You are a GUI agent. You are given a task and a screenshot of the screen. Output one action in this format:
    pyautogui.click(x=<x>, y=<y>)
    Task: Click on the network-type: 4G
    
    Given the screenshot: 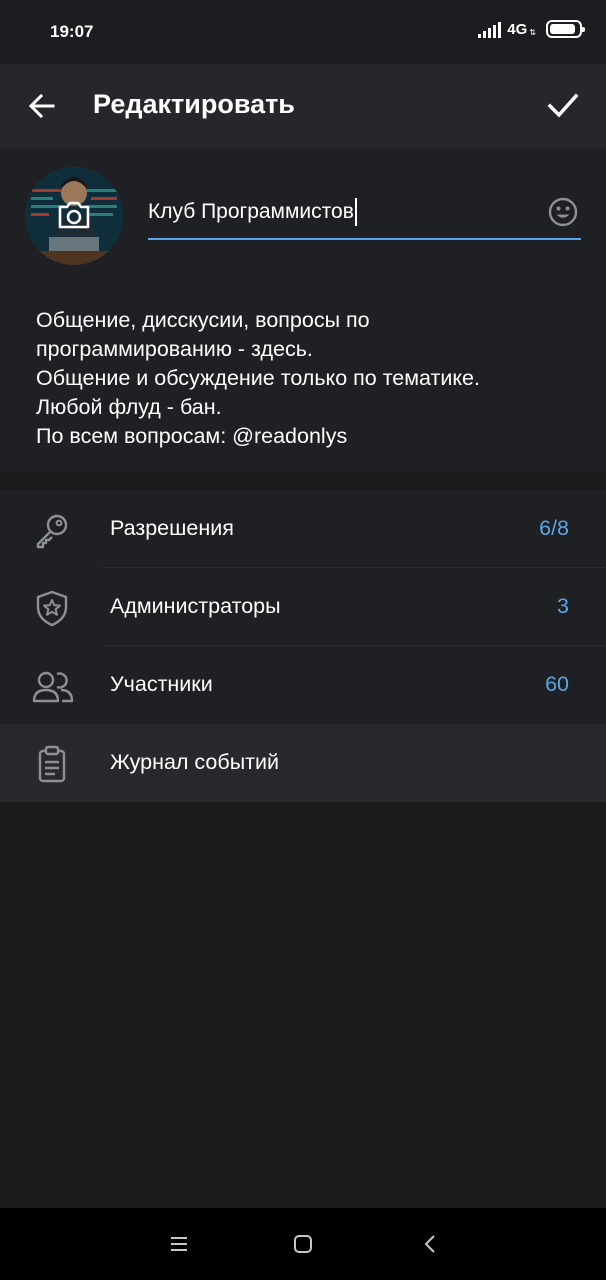 What is the action you would take?
    pyautogui.click(x=517, y=29)
    